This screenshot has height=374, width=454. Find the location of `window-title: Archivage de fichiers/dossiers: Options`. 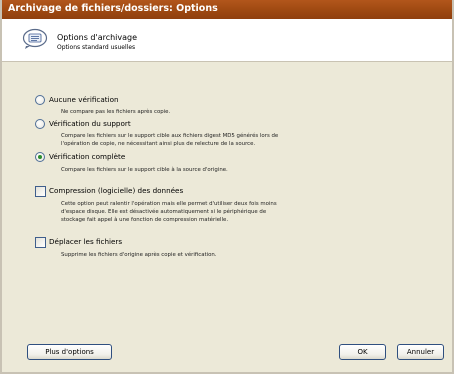

window-title: Archivage de fichiers/dossiers: Options is located at coordinates (113, 8).